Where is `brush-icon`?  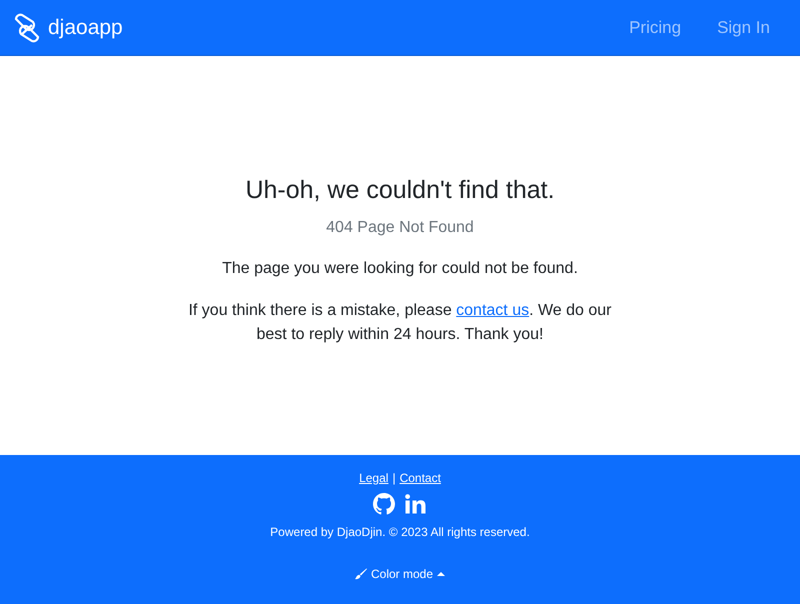
brush-icon is located at coordinates (360, 574).